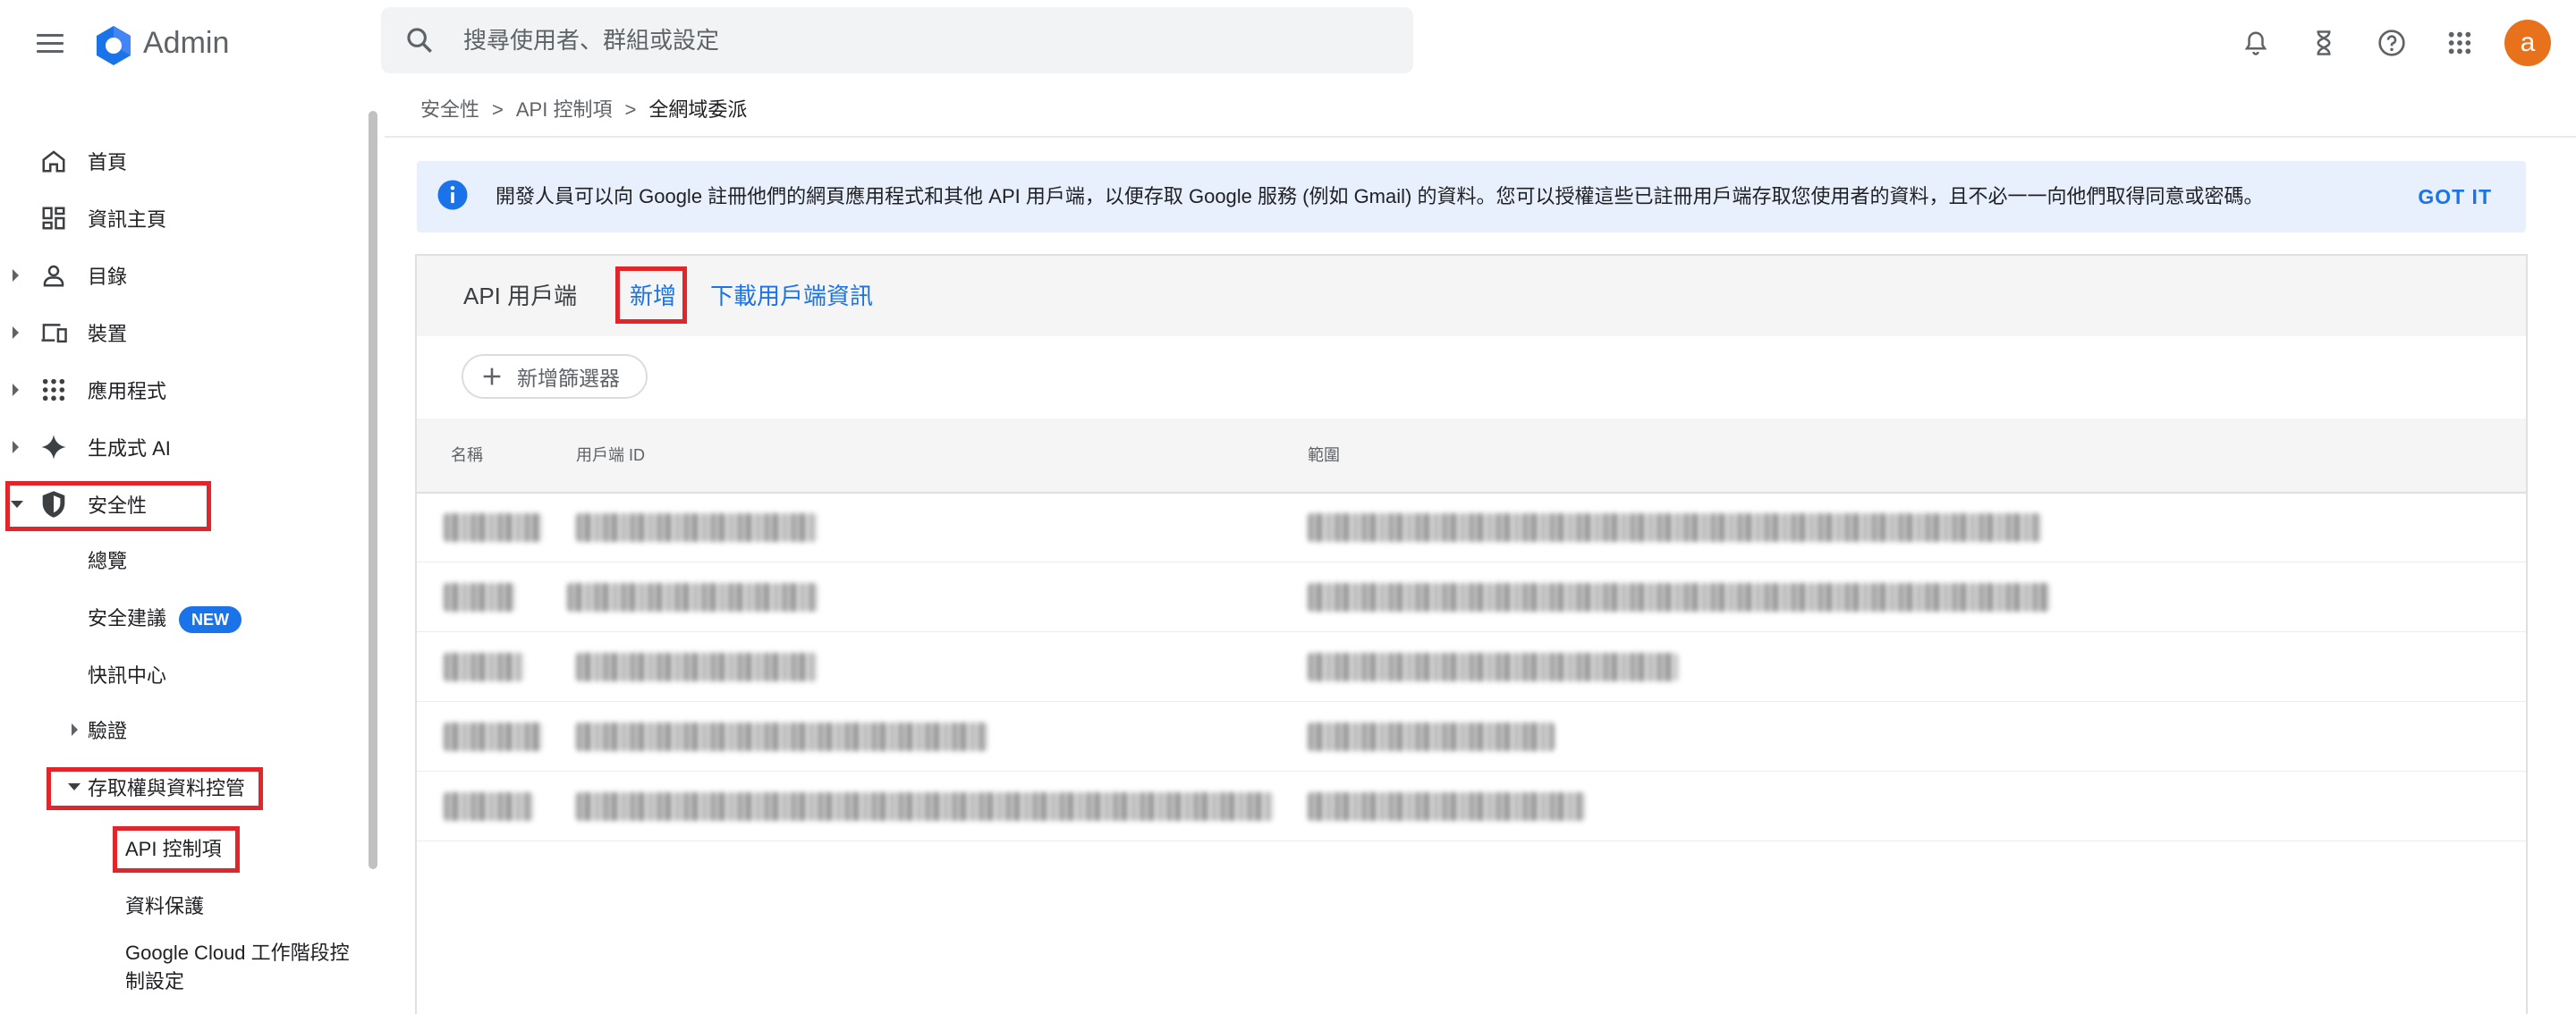 Image resolution: width=2576 pixels, height=1014 pixels. Describe the element at coordinates (651, 295) in the screenshot. I see `highlight-box-add-new` at that location.